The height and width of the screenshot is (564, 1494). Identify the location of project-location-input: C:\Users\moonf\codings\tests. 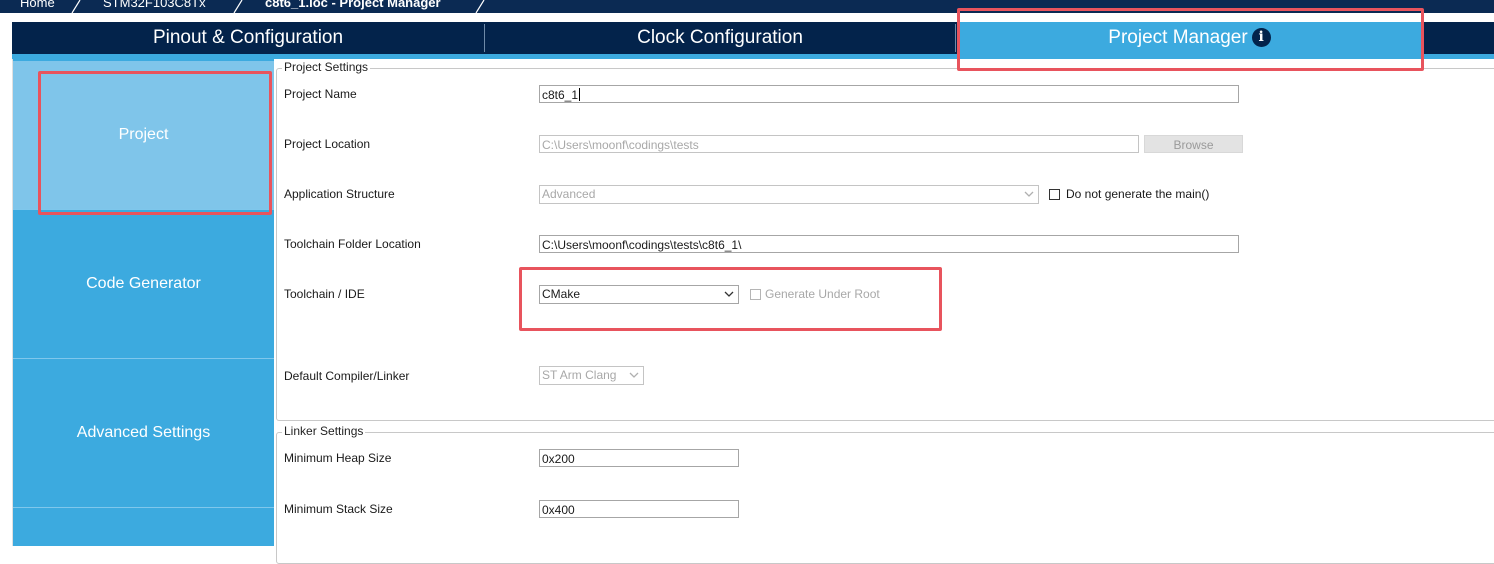
(839, 144).